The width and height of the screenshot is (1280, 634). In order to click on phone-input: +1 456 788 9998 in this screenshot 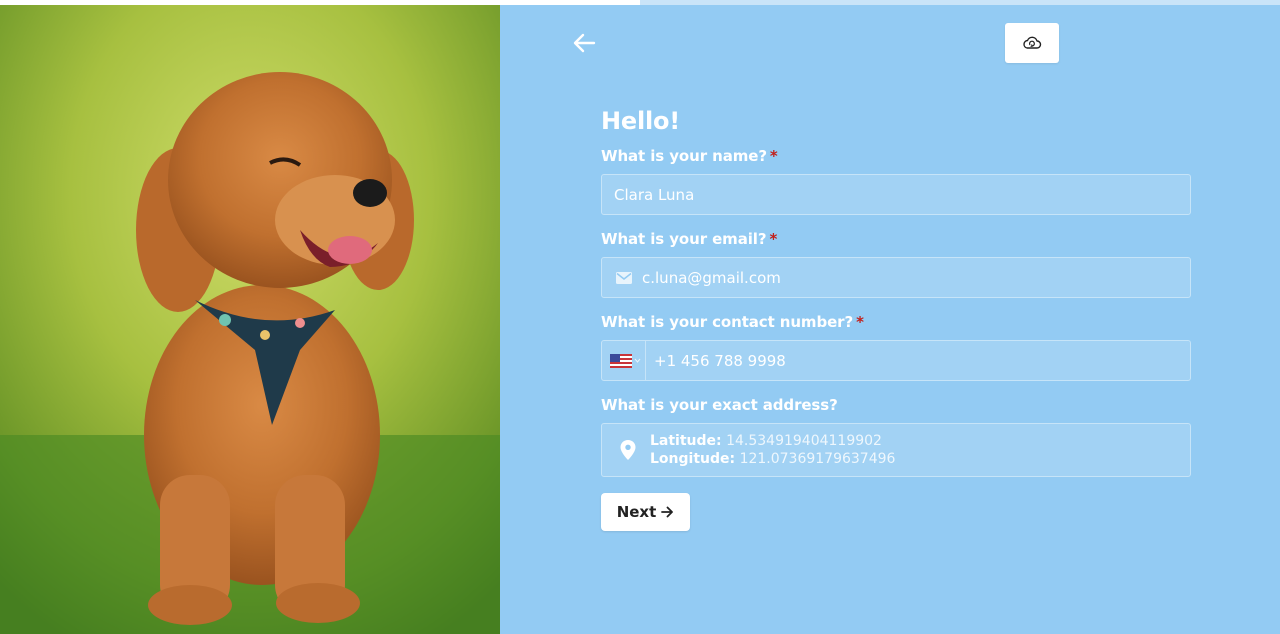, I will do `click(896, 360)`.